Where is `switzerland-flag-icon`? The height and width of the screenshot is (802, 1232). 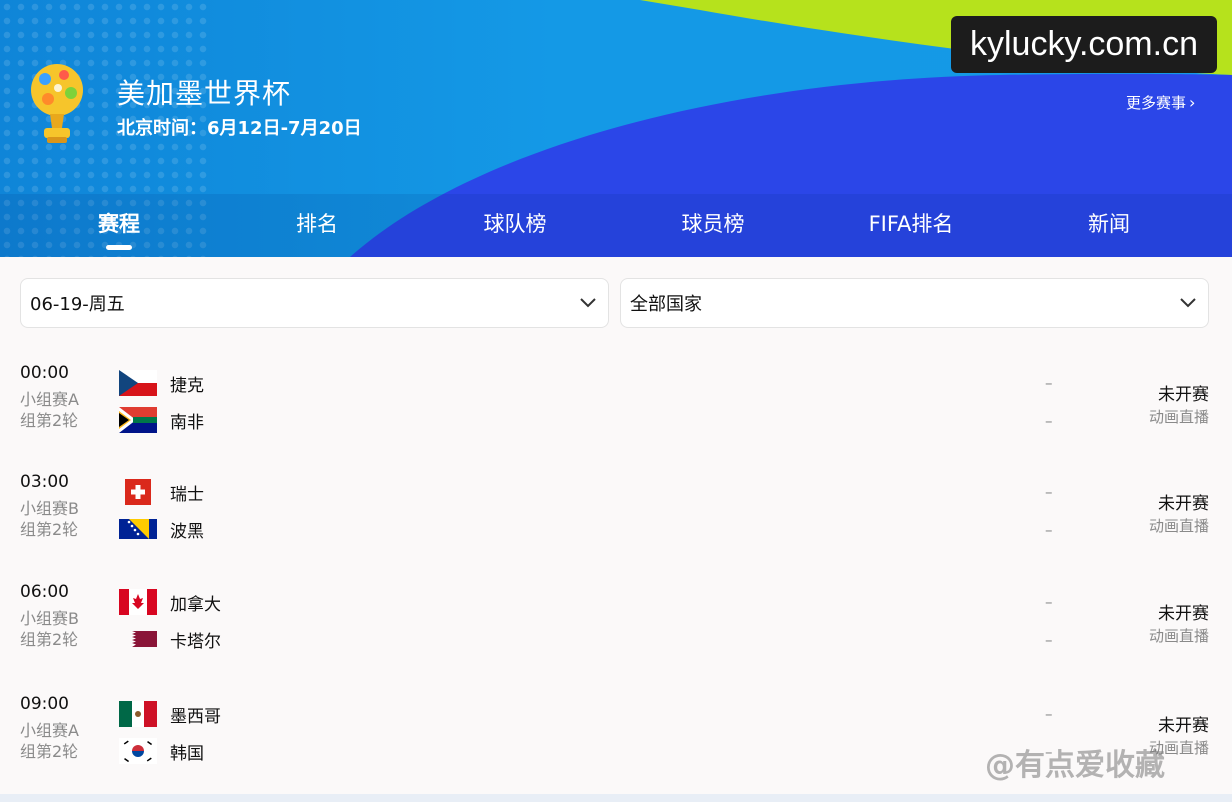
switzerland-flag-icon is located at coordinates (138, 492).